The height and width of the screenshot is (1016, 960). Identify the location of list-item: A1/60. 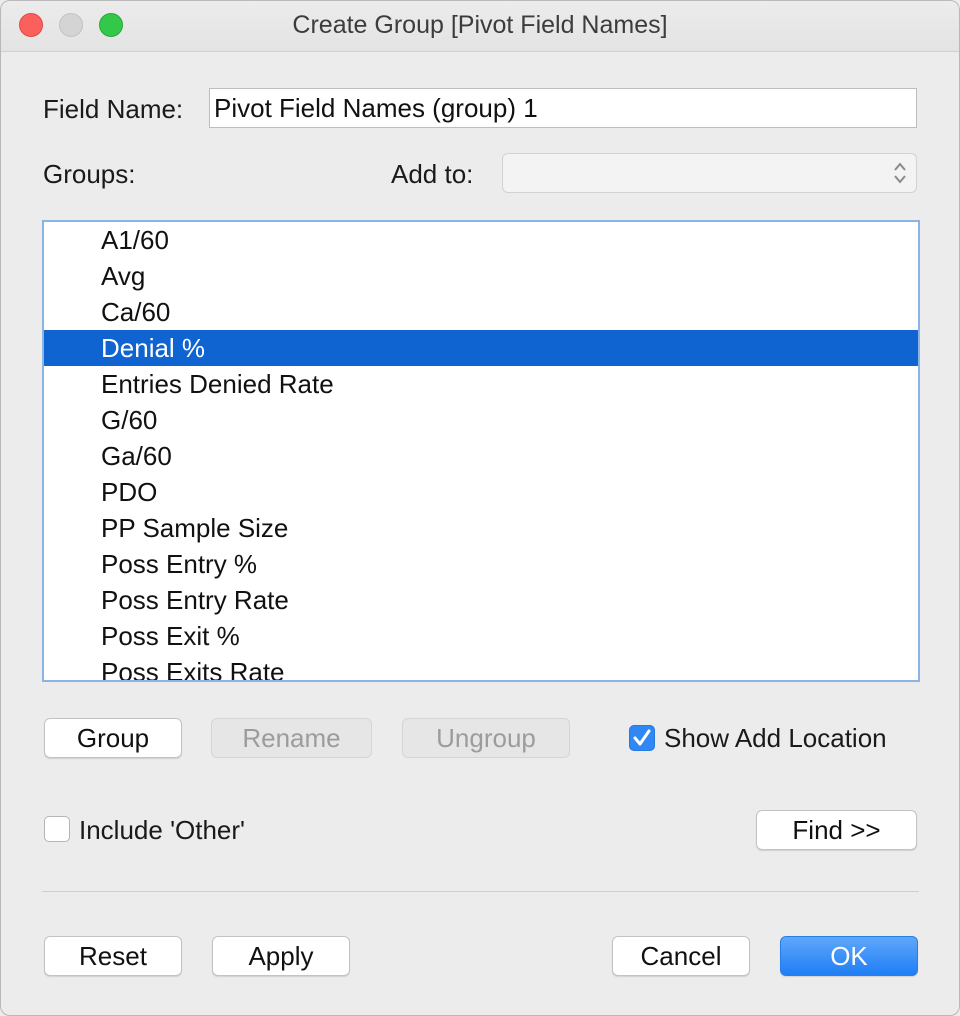
(481, 240).